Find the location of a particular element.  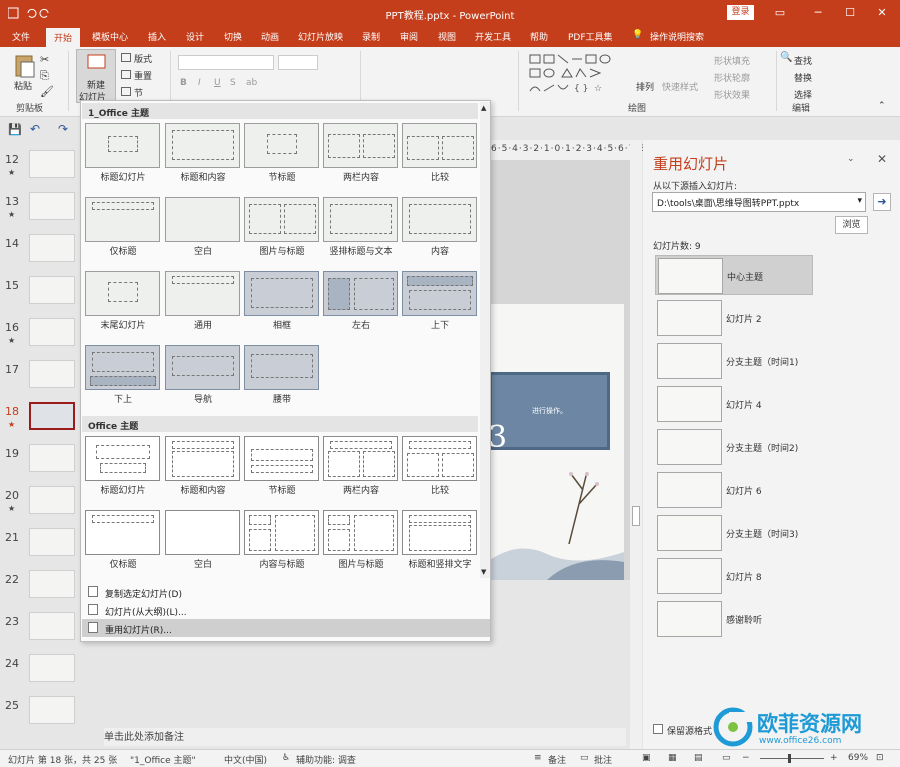

slide-thumb-14: 14 is located at coordinates (40, 252).